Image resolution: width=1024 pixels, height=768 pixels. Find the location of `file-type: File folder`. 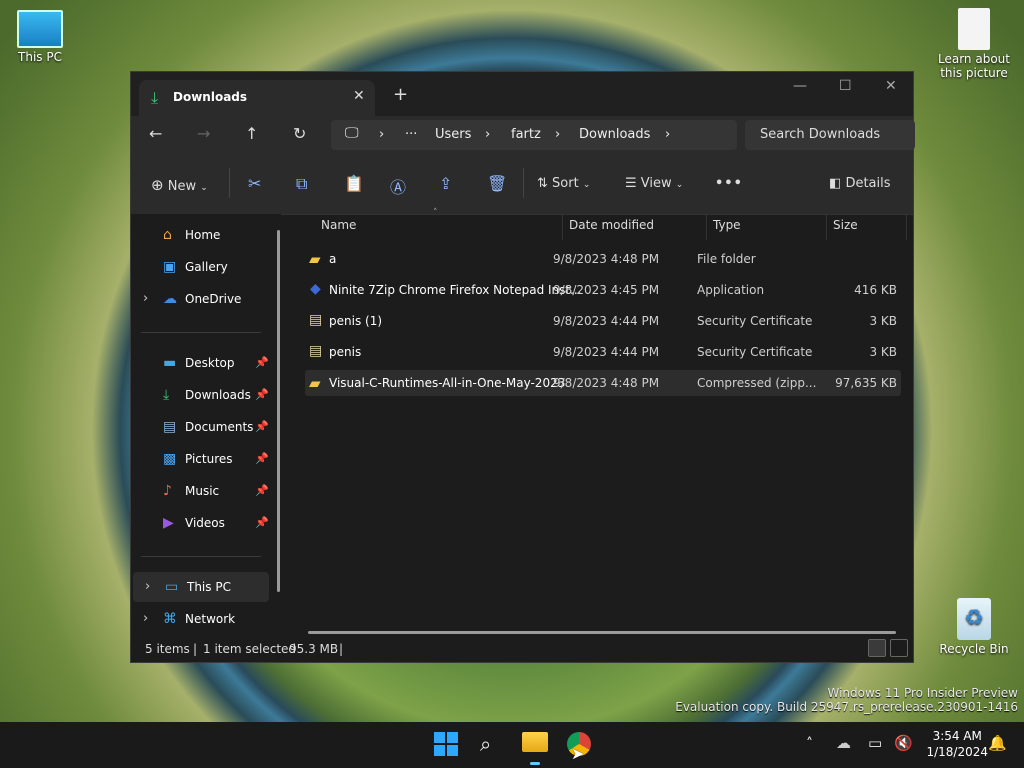

file-type: File folder is located at coordinates (726, 259).